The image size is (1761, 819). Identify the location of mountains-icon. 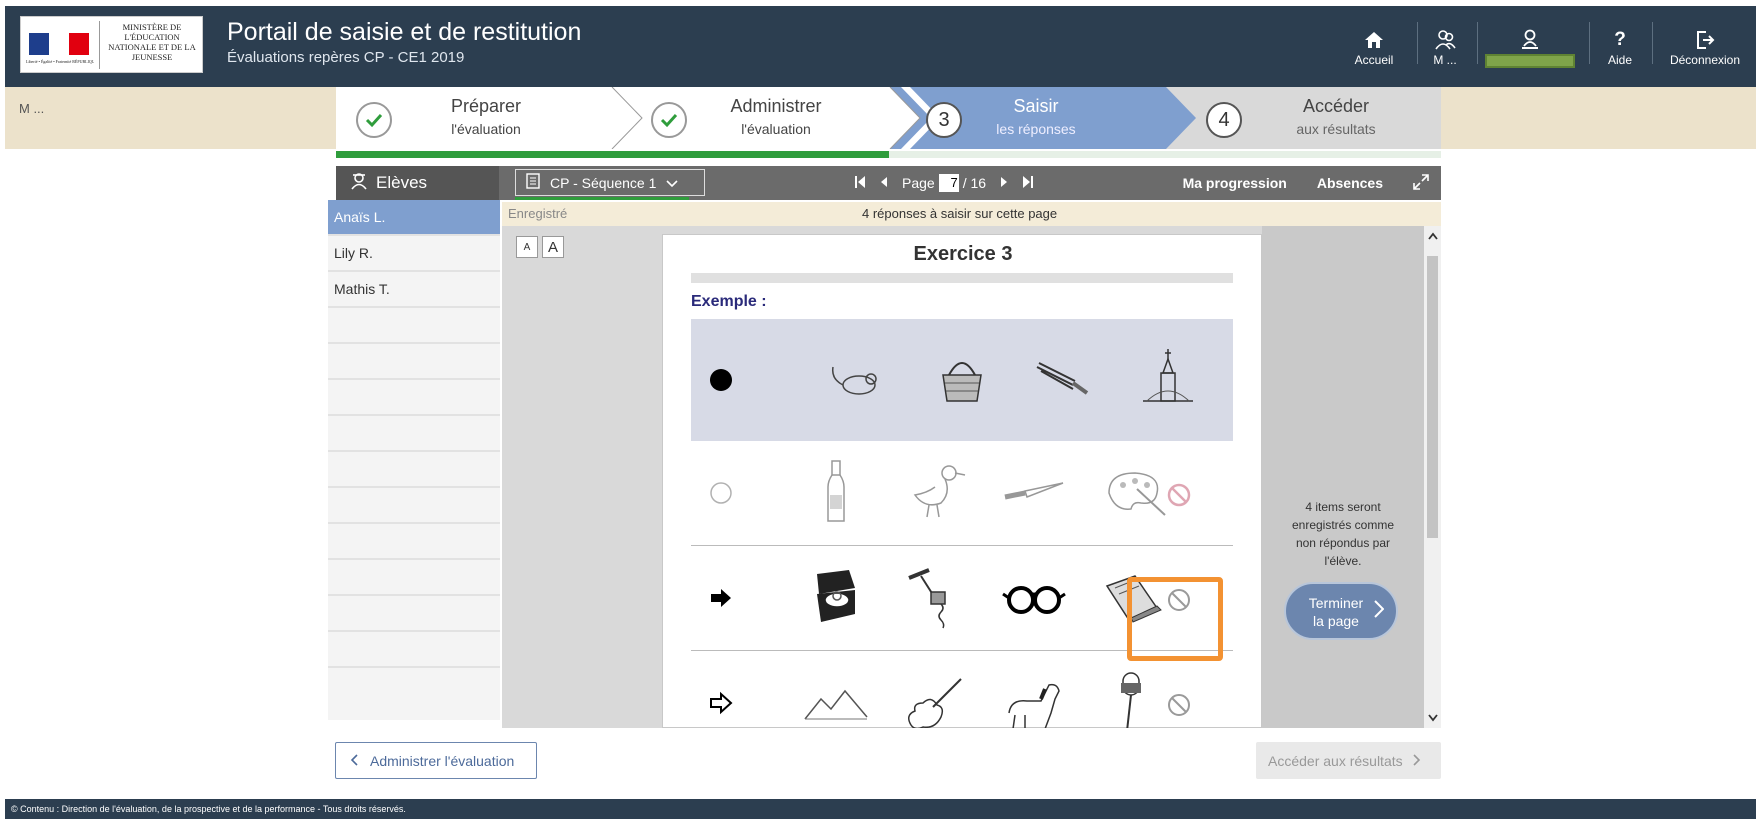
(836, 698).